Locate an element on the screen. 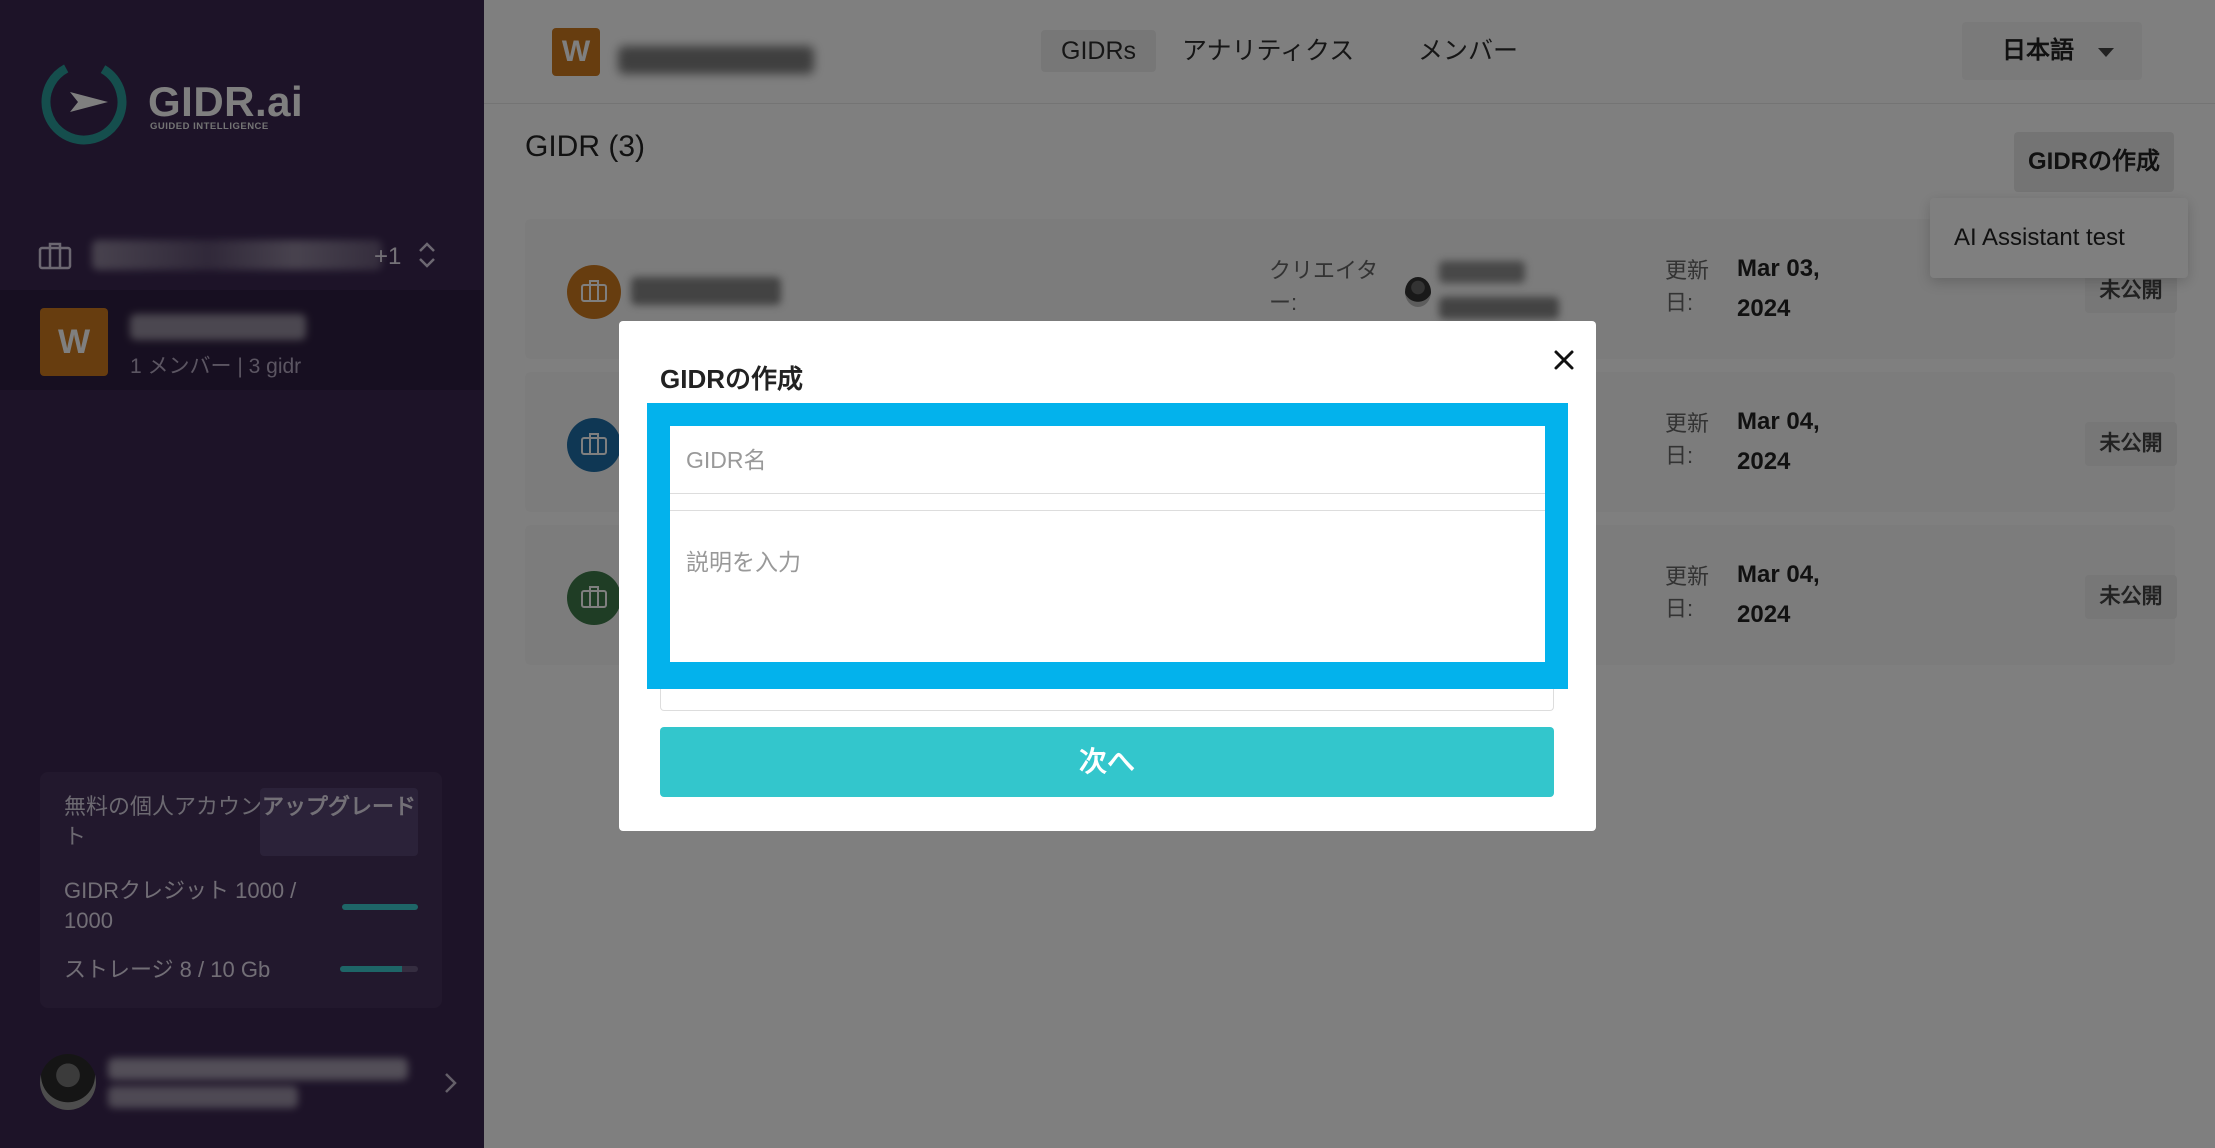 The width and height of the screenshot is (2215, 1148). close-icon is located at coordinates (1564, 360).